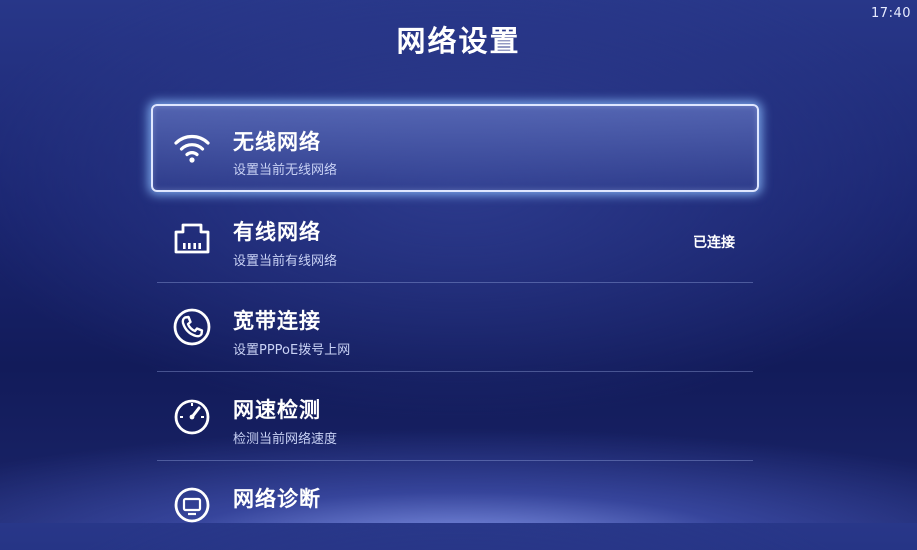 The image size is (917, 550). Describe the element at coordinates (458, 41) in the screenshot. I see `page-title: 网络设置` at that location.